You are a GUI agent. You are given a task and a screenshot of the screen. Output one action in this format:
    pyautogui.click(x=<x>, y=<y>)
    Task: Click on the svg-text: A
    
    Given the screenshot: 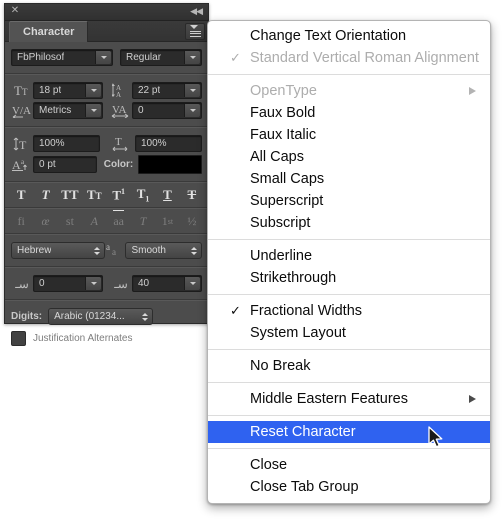 What is the action you would take?
    pyautogui.click(x=118, y=94)
    